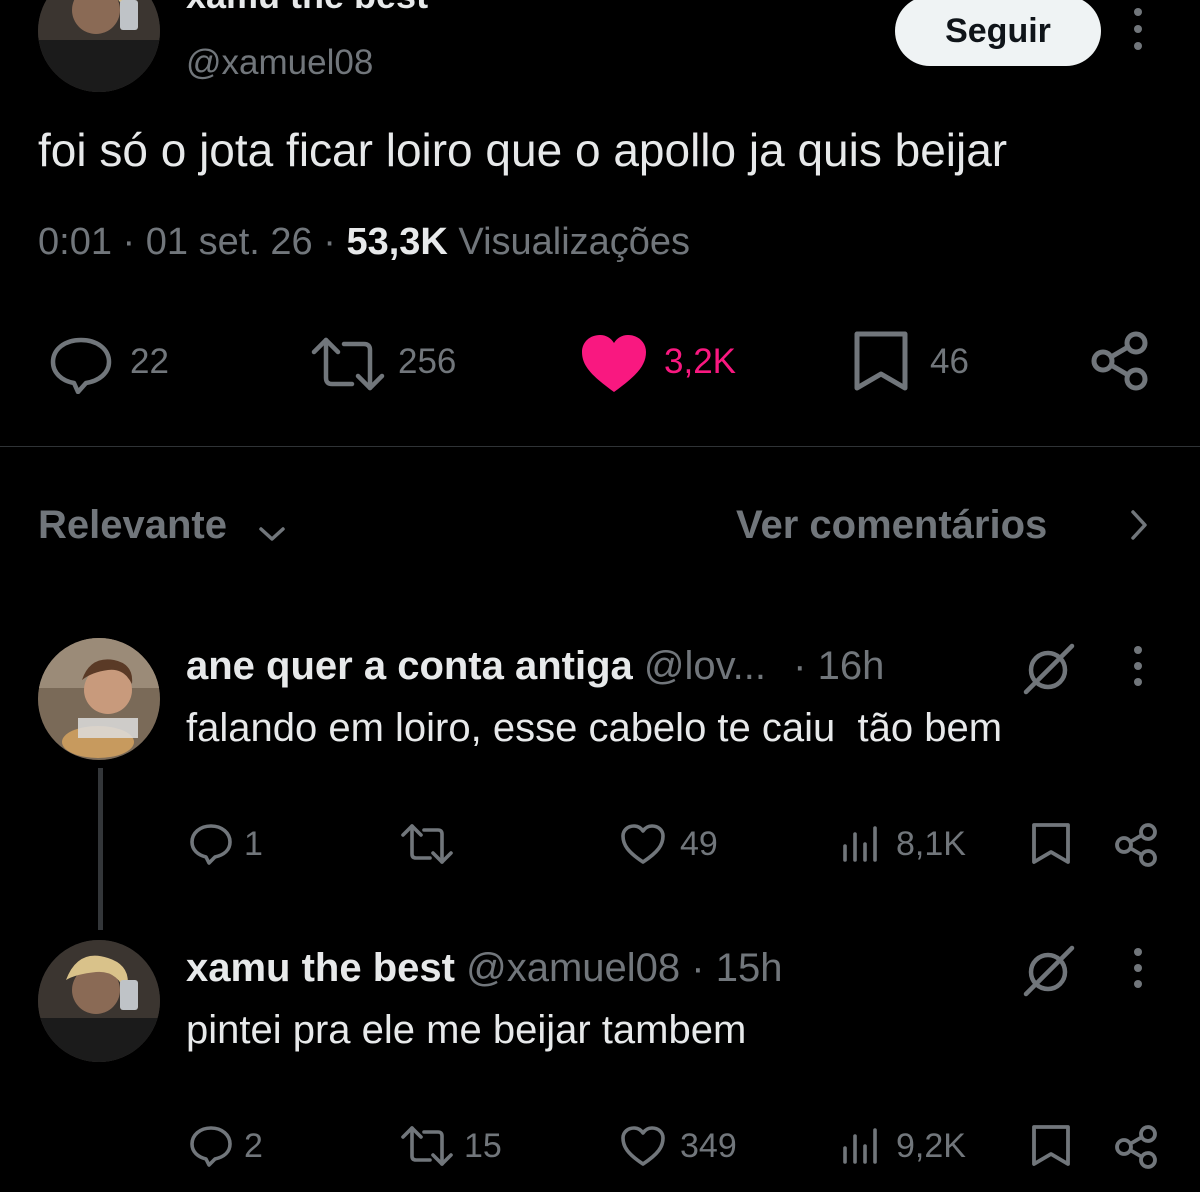 This screenshot has height=1192, width=1200. Describe the element at coordinates (892, 525) in the screenshot. I see `view-comments-label: Ver comentários` at that location.